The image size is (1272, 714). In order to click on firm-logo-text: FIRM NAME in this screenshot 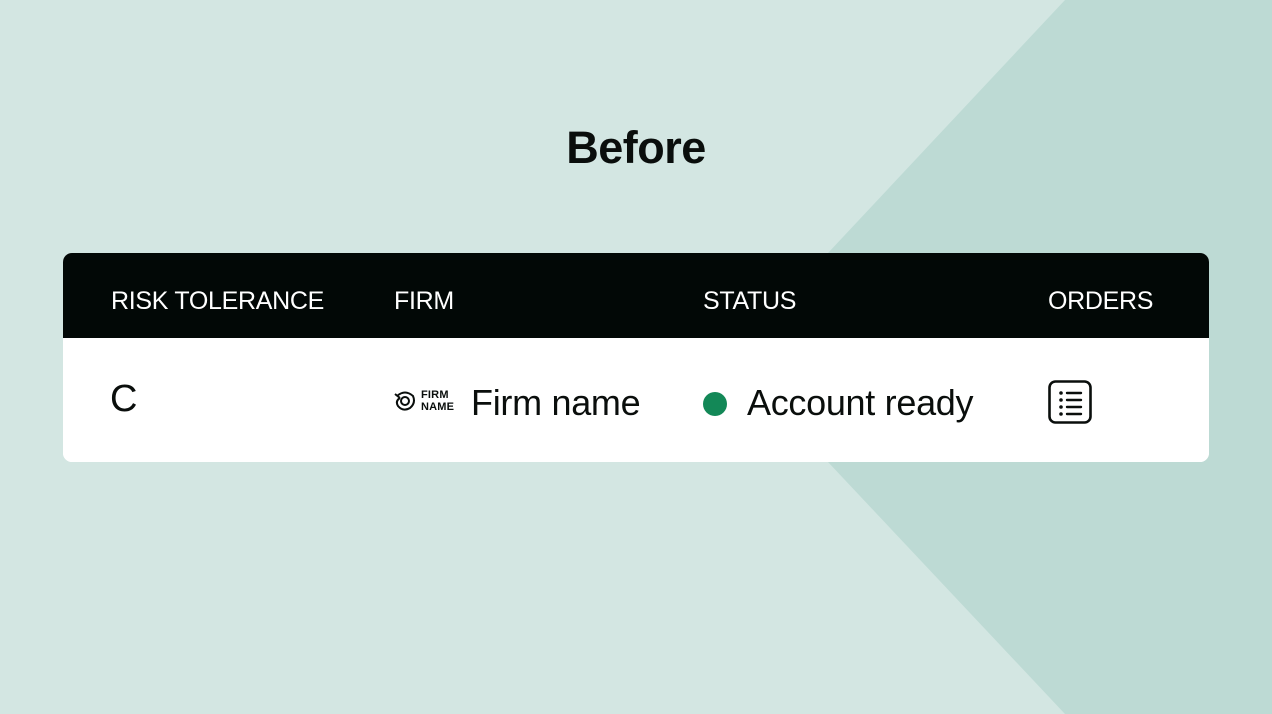, I will do `click(437, 401)`.